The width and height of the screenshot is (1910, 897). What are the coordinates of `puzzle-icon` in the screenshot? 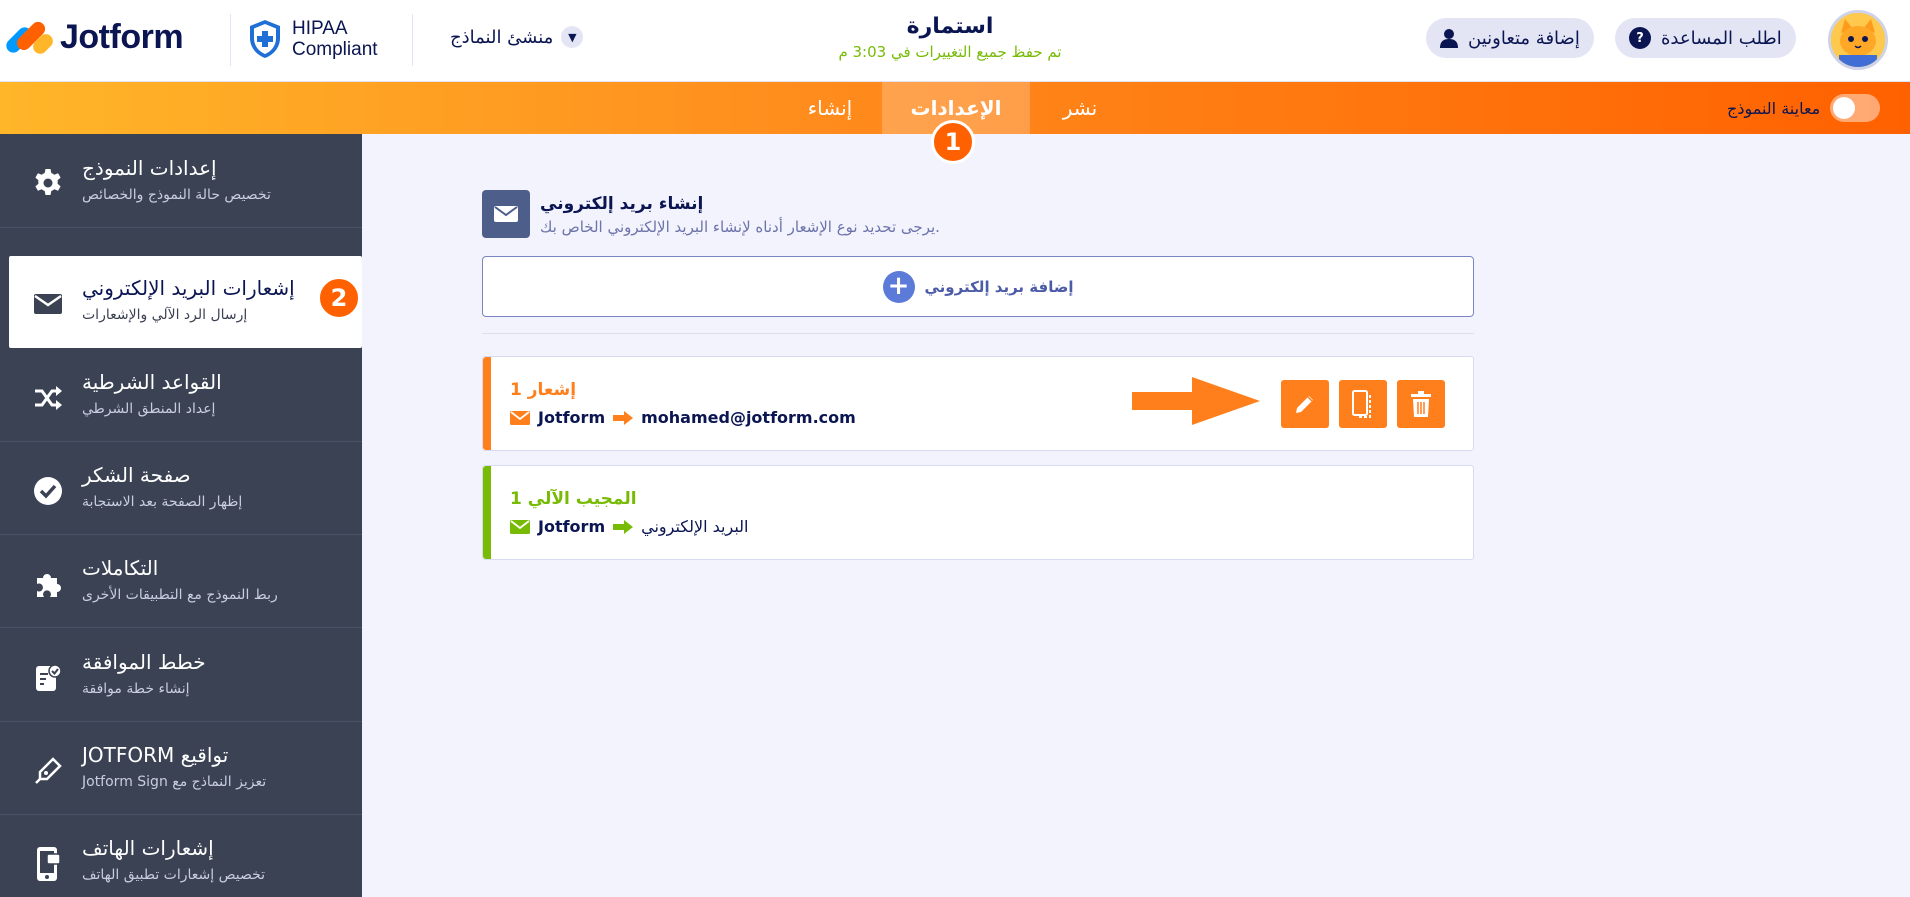 It's located at (48, 584).